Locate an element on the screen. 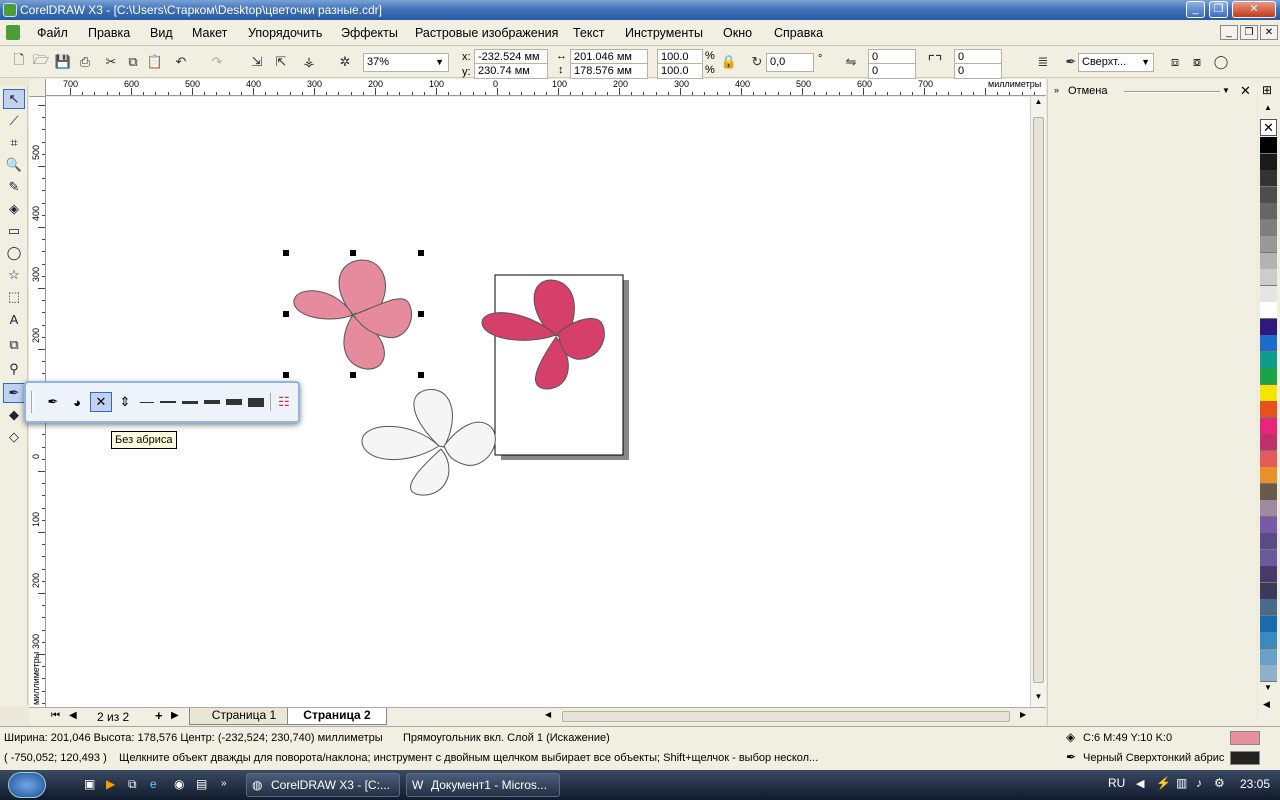 The height and width of the screenshot is (800, 1280). page-tab-2: Страница 2 is located at coordinates (337, 716).